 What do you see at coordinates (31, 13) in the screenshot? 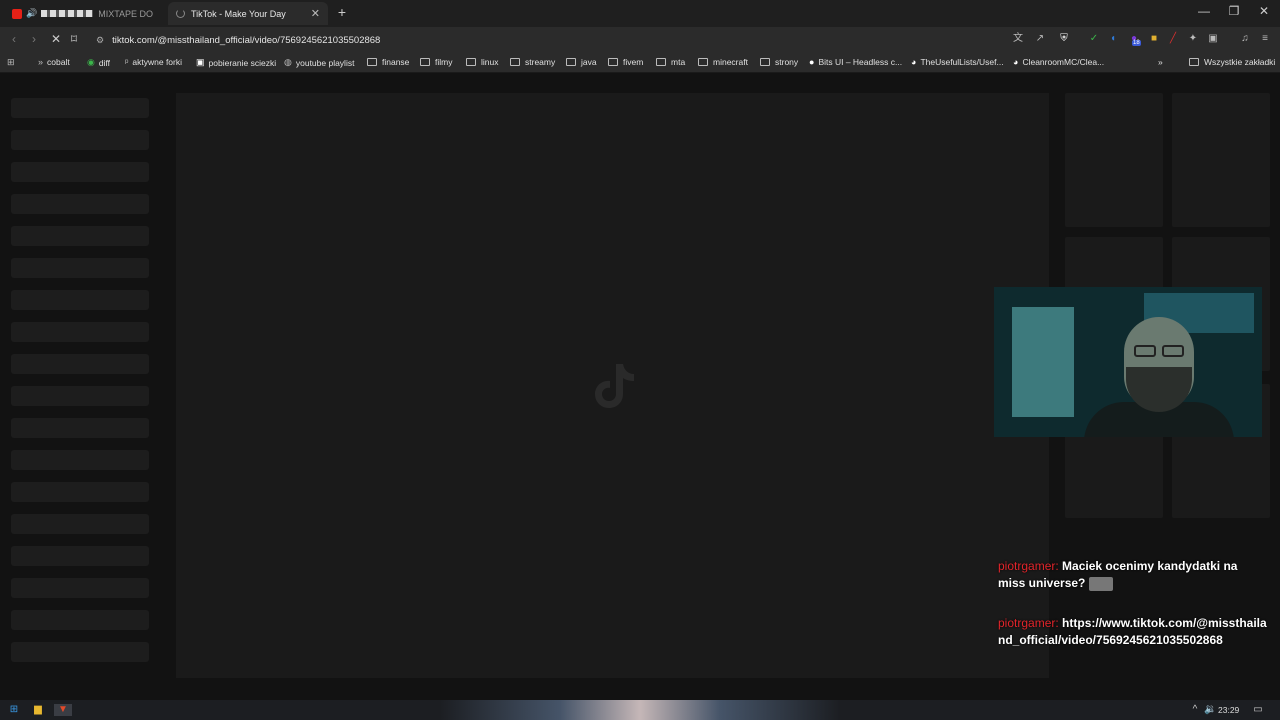
I see `speaker-icon: 🔊` at bounding box center [31, 13].